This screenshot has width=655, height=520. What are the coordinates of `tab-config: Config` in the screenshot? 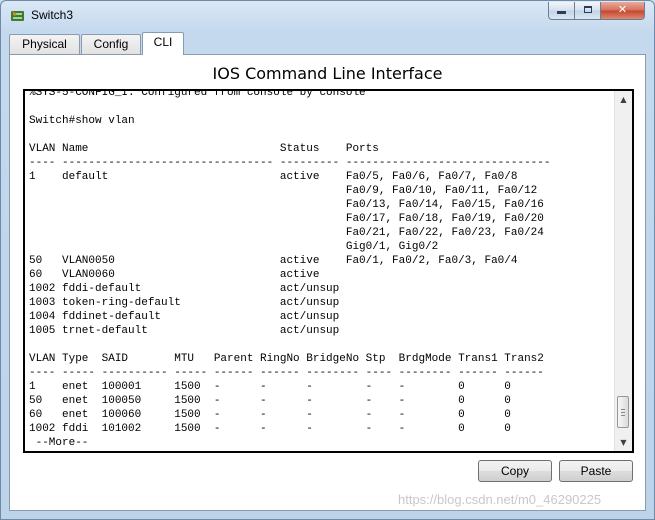 It's located at (111, 44).